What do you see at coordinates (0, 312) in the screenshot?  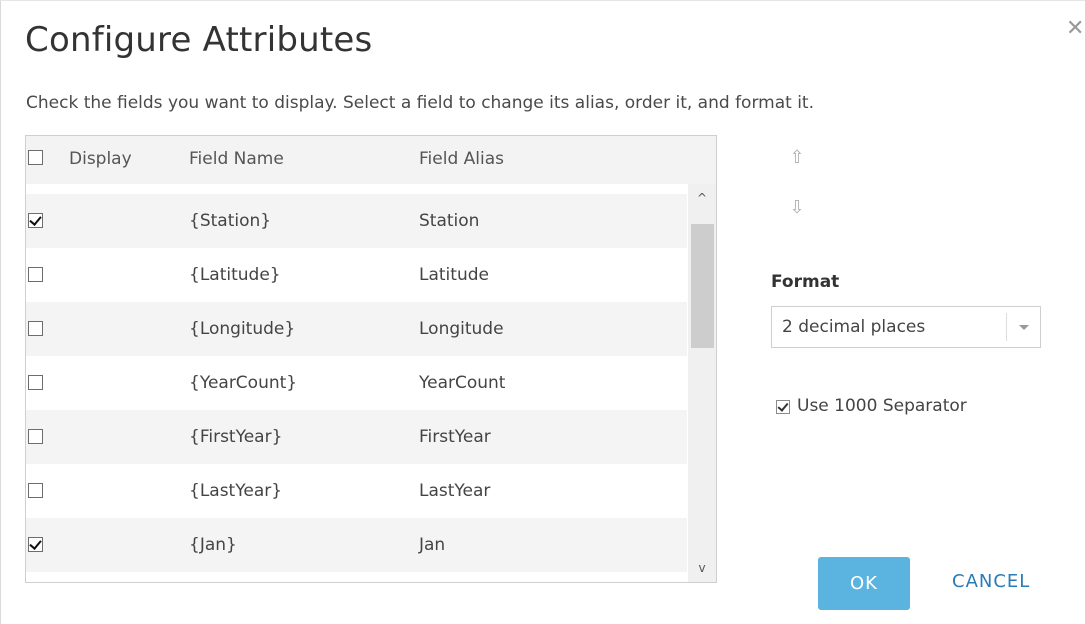 I see `dialog-border` at bounding box center [0, 312].